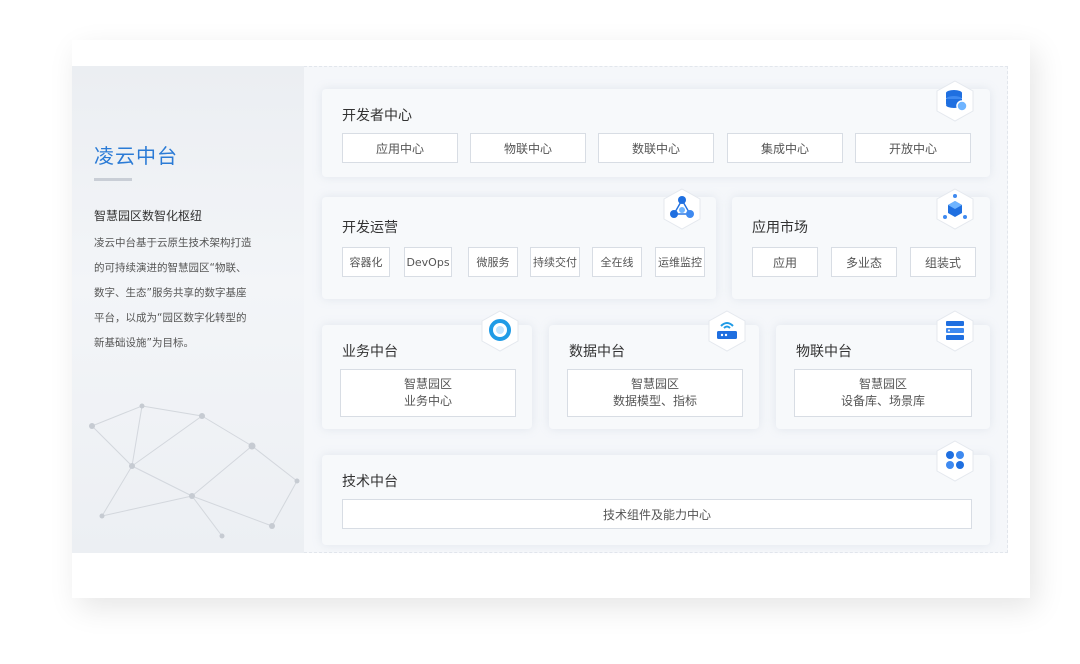  I want to click on ring-icon, so click(500, 331).